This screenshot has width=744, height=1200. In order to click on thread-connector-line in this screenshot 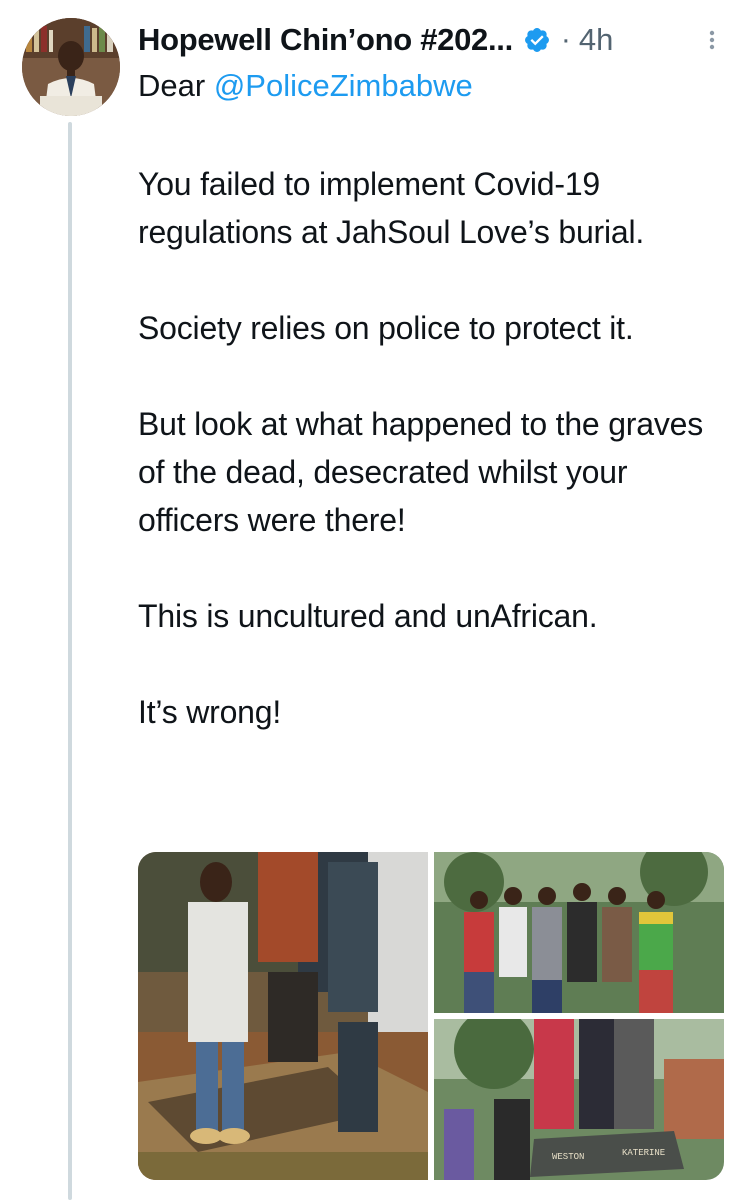, I will do `click(70, 661)`.